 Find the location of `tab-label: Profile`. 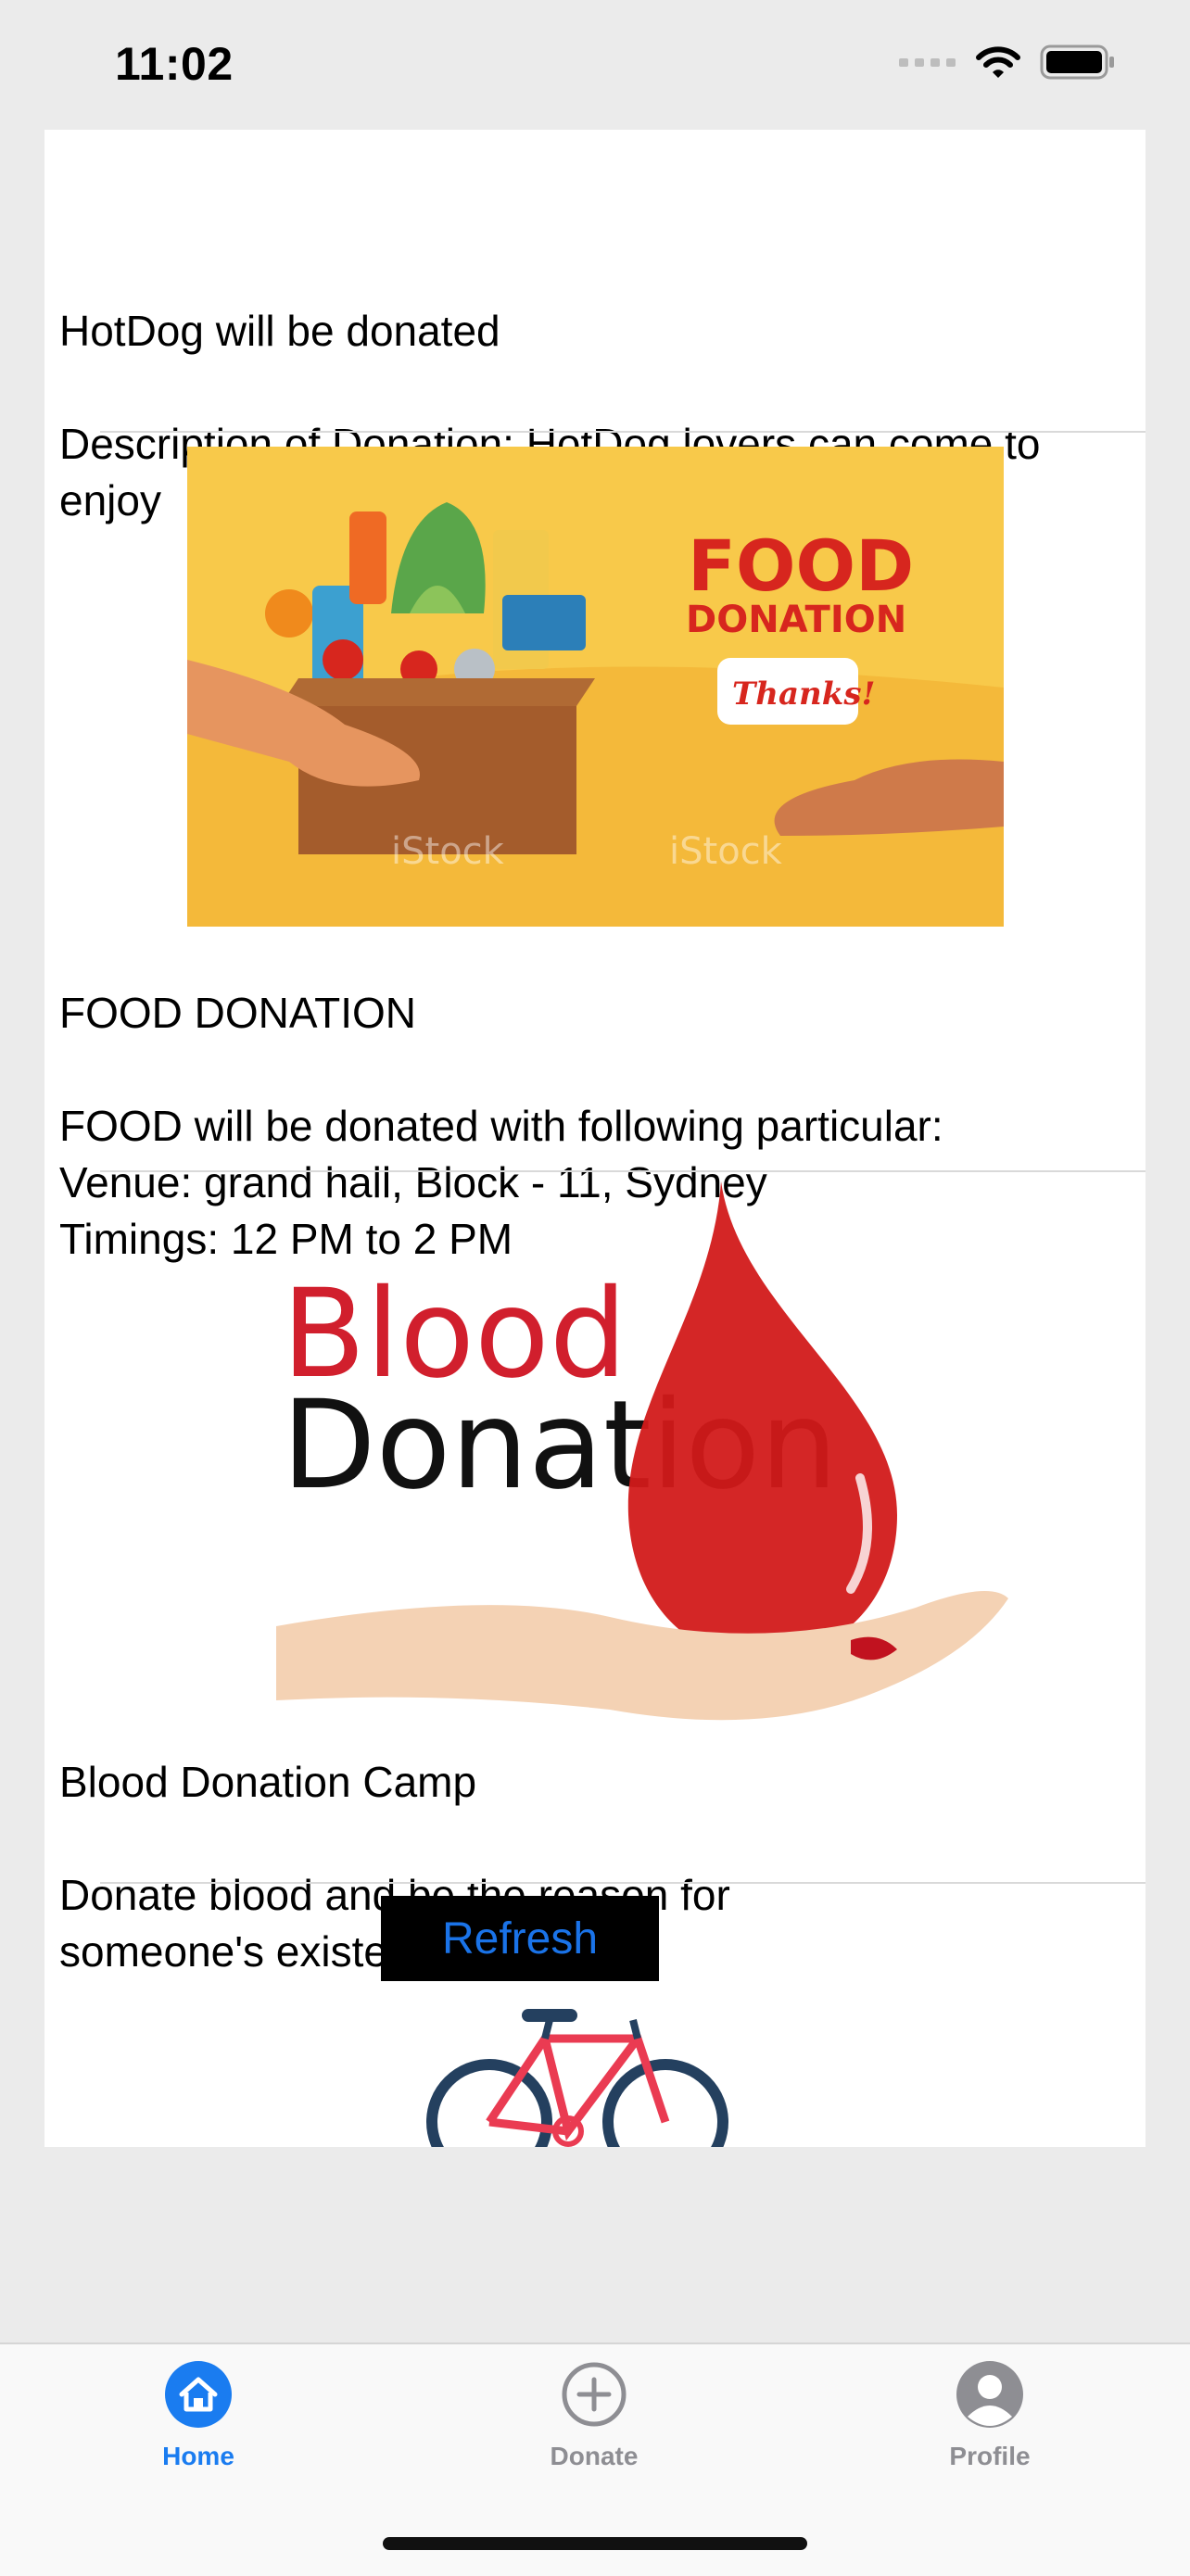

tab-label: Profile is located at coordinates (990, 2456).